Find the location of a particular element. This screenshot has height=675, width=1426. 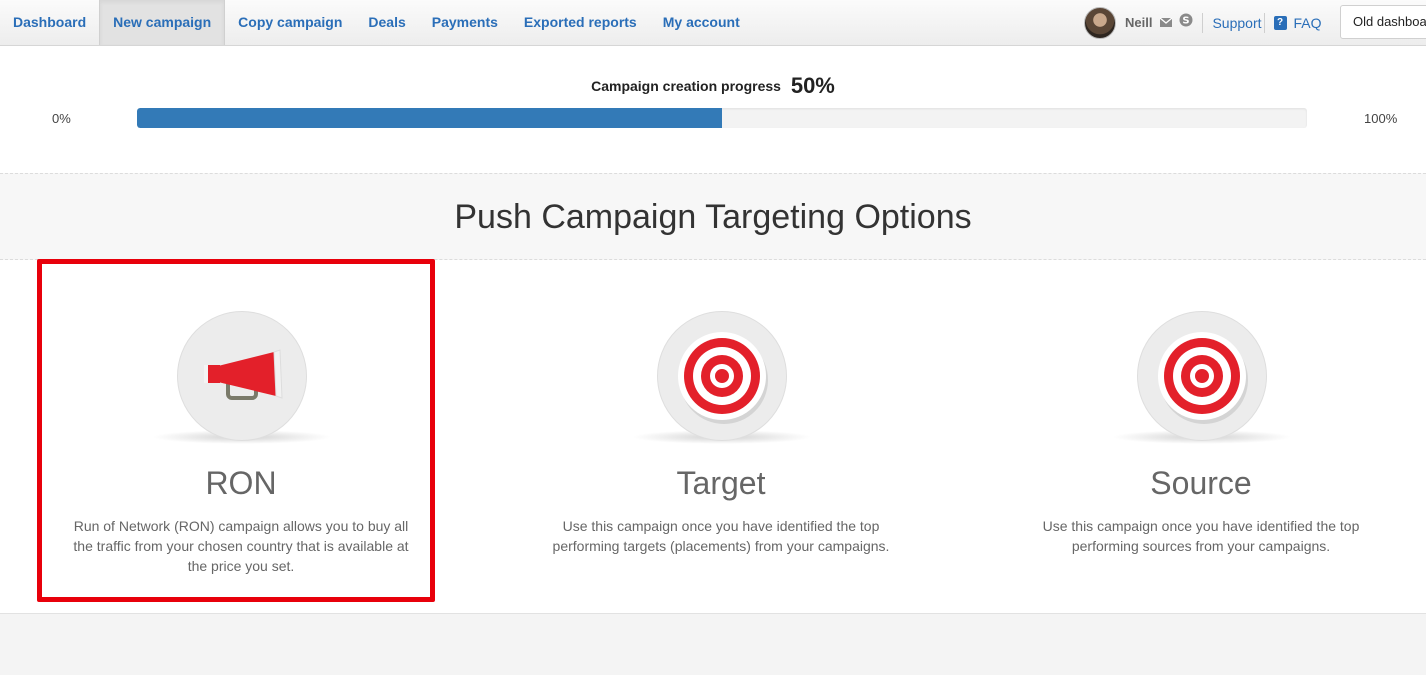

skype-icon: S is located at coordinates (1186, 22).